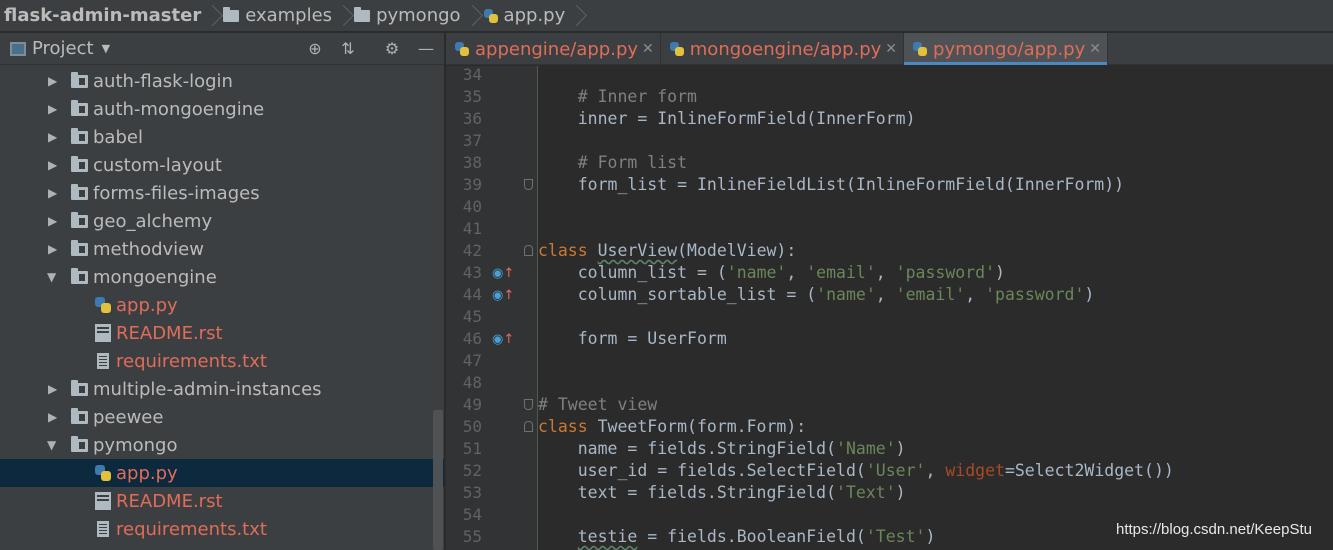 This screenshot has width=1333, height=550. I want to click on tree-item-babel: ▶ babel, so click(222, 137).